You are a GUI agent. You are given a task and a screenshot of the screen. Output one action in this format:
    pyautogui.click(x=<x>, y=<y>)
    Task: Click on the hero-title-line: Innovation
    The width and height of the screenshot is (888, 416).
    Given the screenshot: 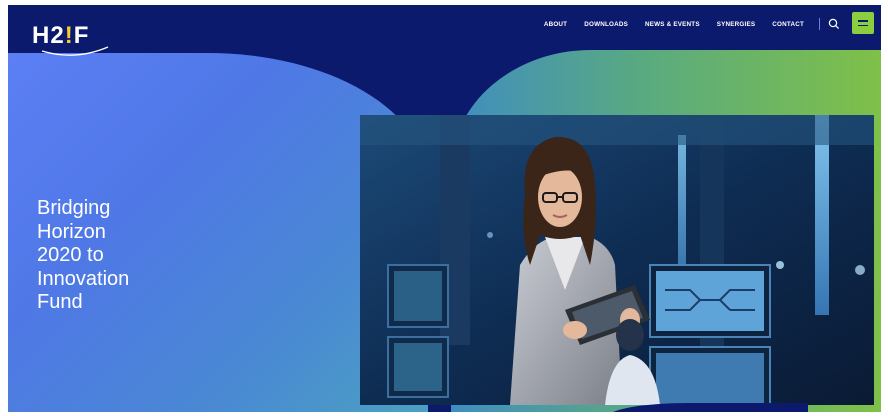 What is the action you would take?
    pyautogui.click(x=83, y=278)
    